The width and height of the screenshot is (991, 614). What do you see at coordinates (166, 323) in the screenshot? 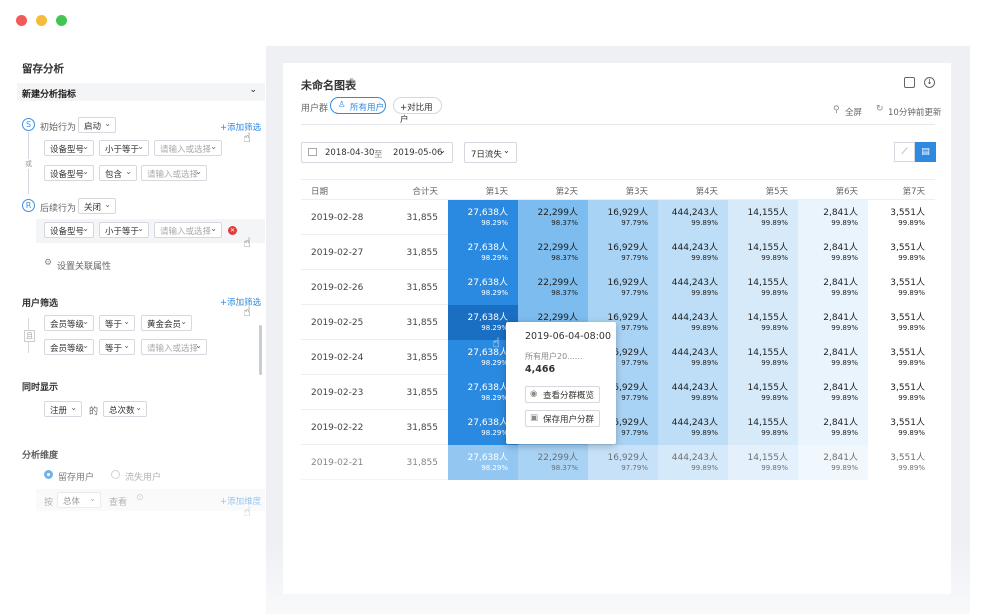
I see `user-filter1-value-select: 黄金会员 ⌄` at bounding box center [166, 323].